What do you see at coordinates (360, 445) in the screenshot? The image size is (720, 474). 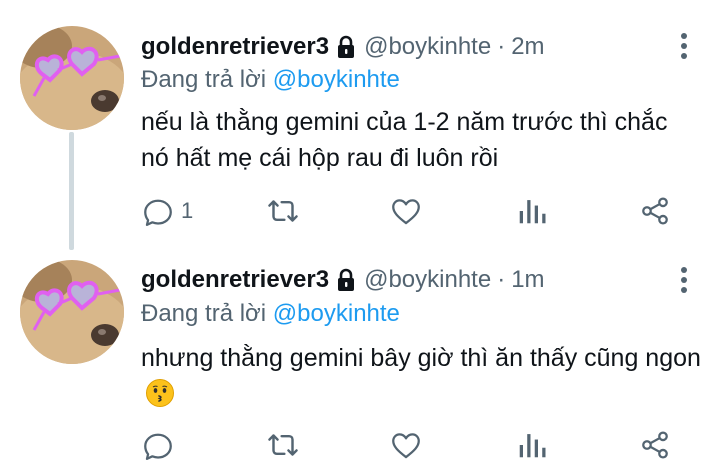 I see `action-bar` at bounding box center [360, 445].